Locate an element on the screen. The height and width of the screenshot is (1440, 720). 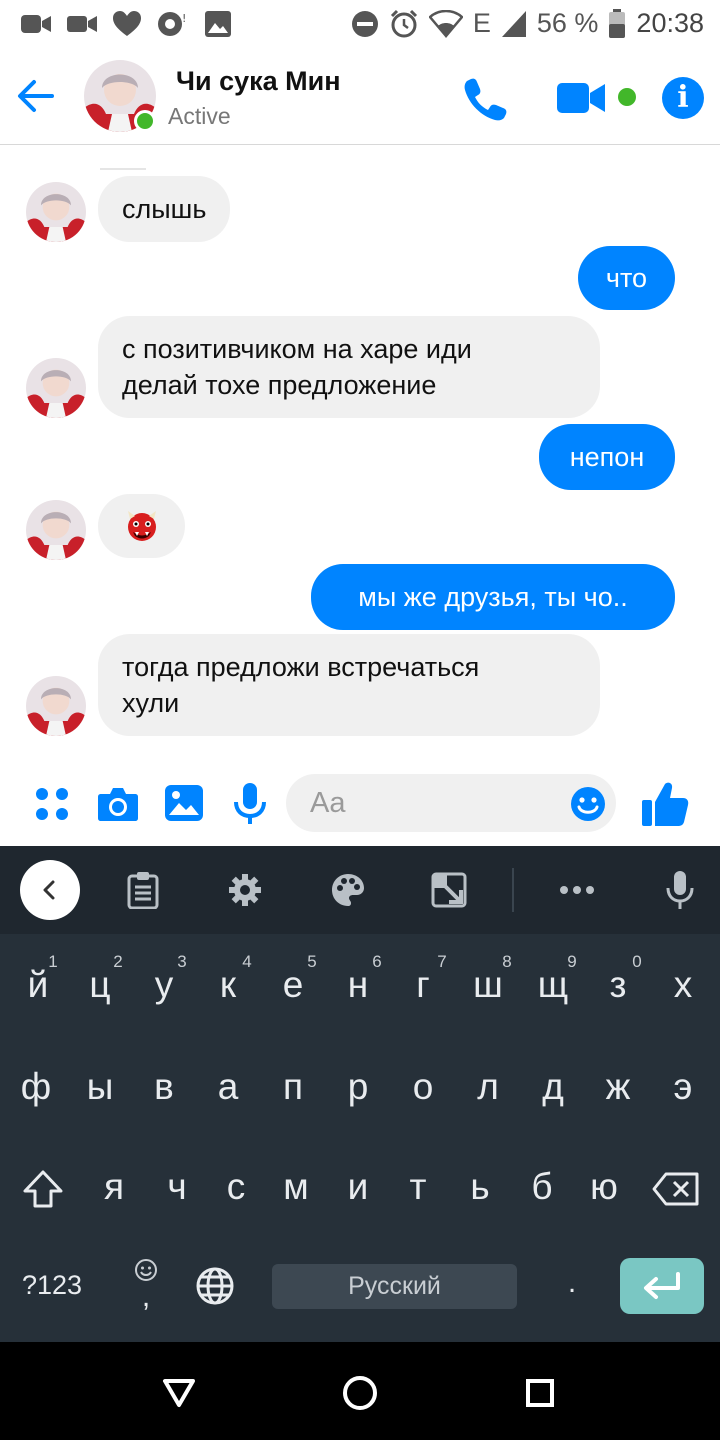
key: ы is located at coordinates (100, 1087).